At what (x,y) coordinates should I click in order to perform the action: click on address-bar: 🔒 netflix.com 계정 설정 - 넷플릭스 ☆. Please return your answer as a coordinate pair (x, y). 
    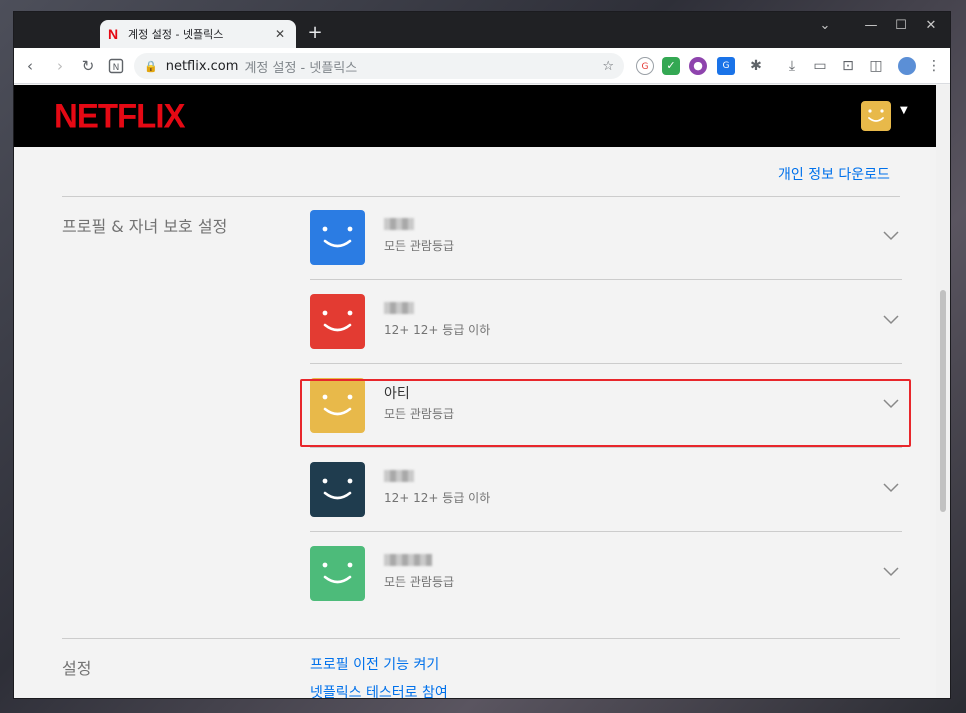
    Looking at the image, I should click on (379, 66).